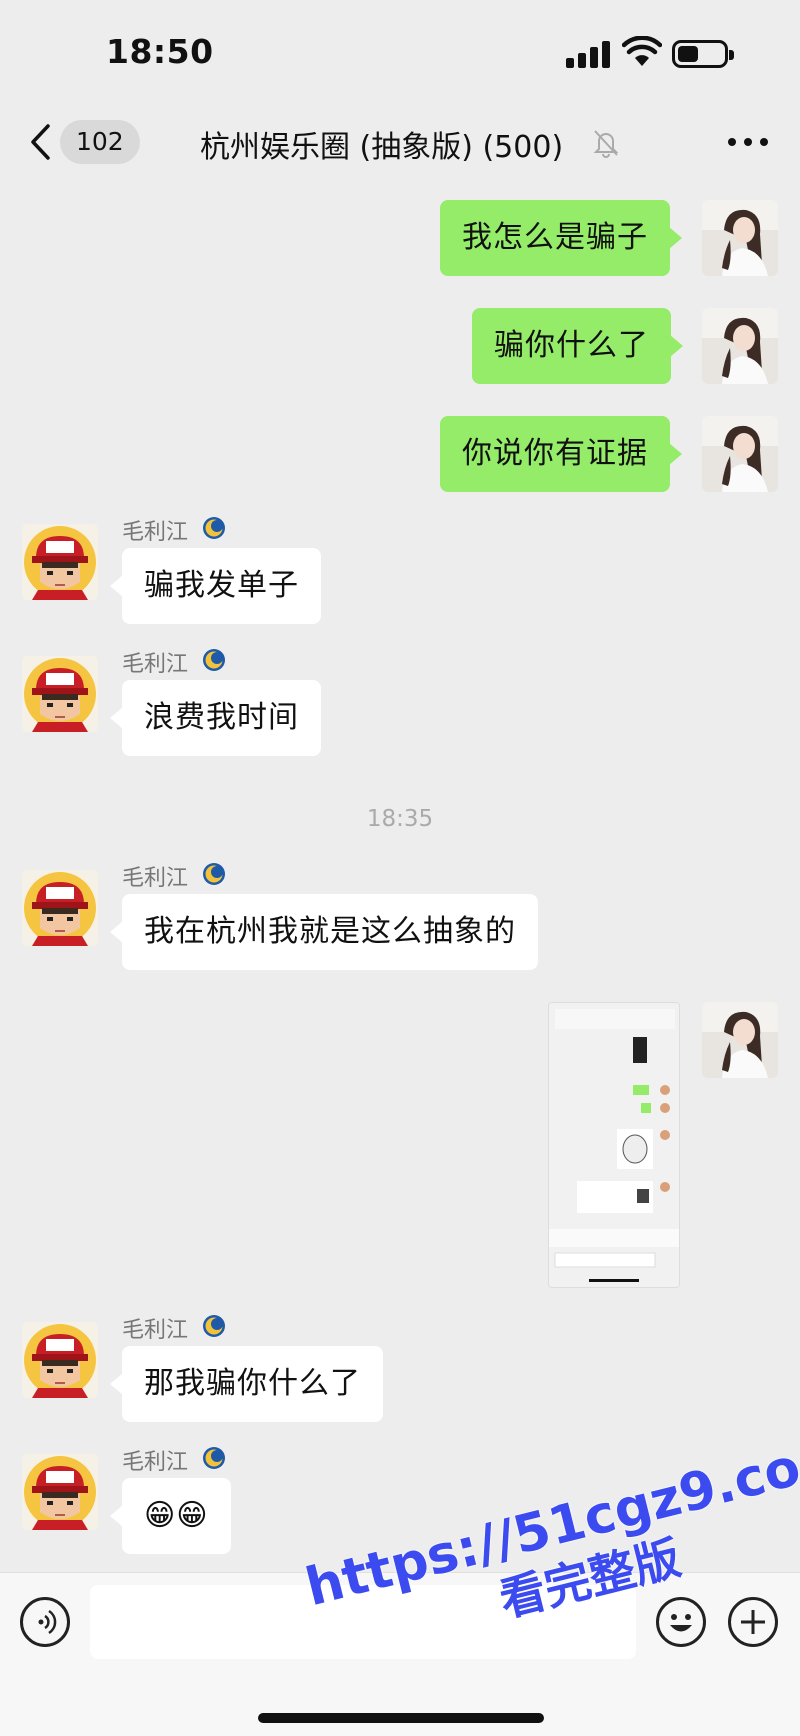  I want to click on plus-icon, so click(753, 1622).